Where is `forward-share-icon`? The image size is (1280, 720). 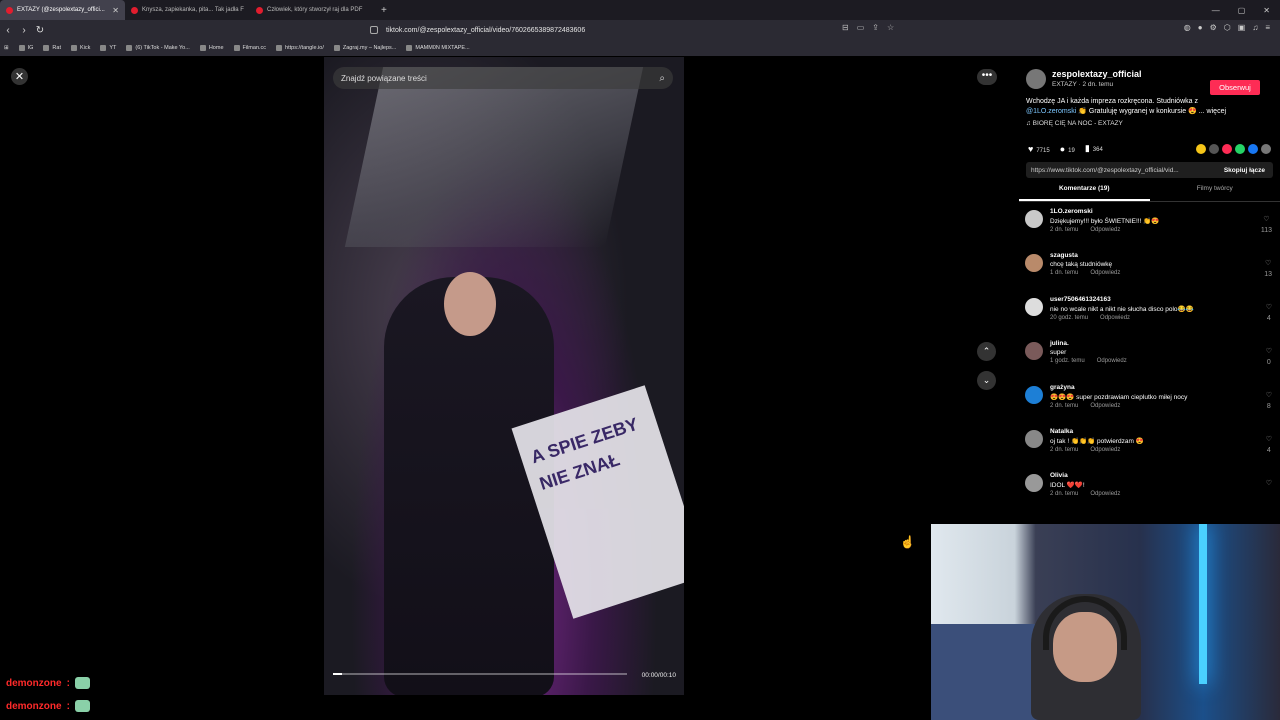
forward-share-icon is located at coordinates (1266, 148).